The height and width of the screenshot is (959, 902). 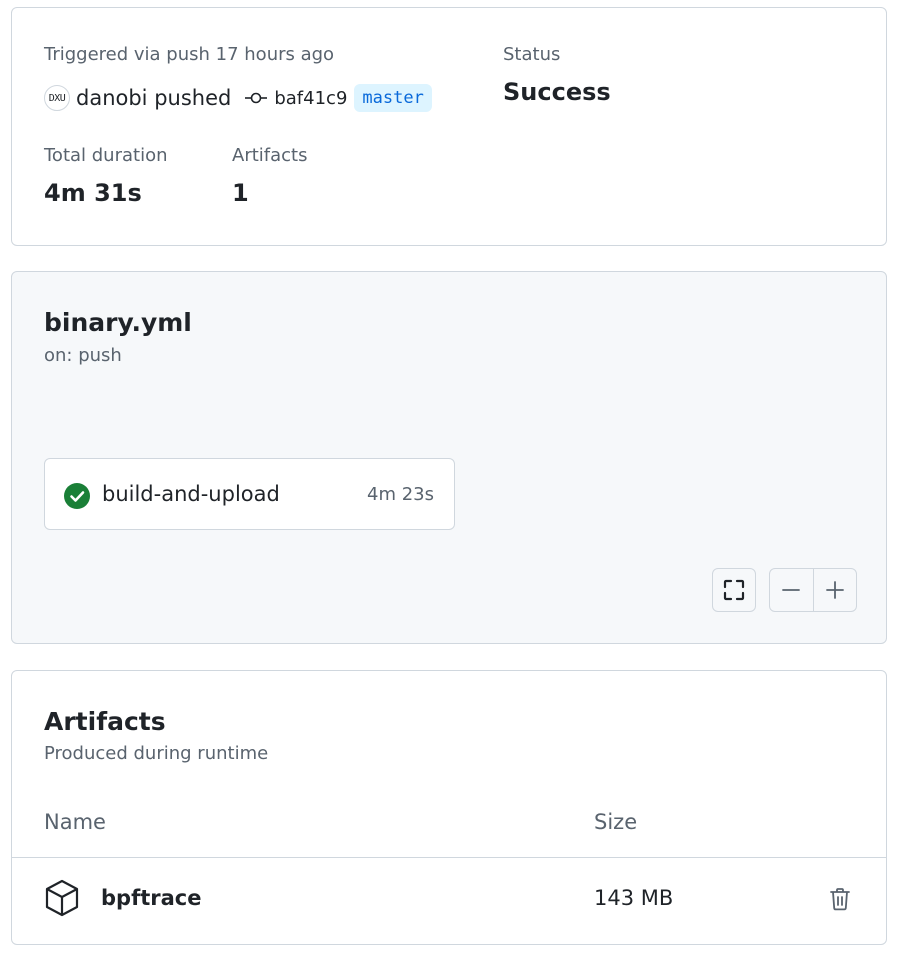 I want to click on trash-icon, so click(x=840, y=899).